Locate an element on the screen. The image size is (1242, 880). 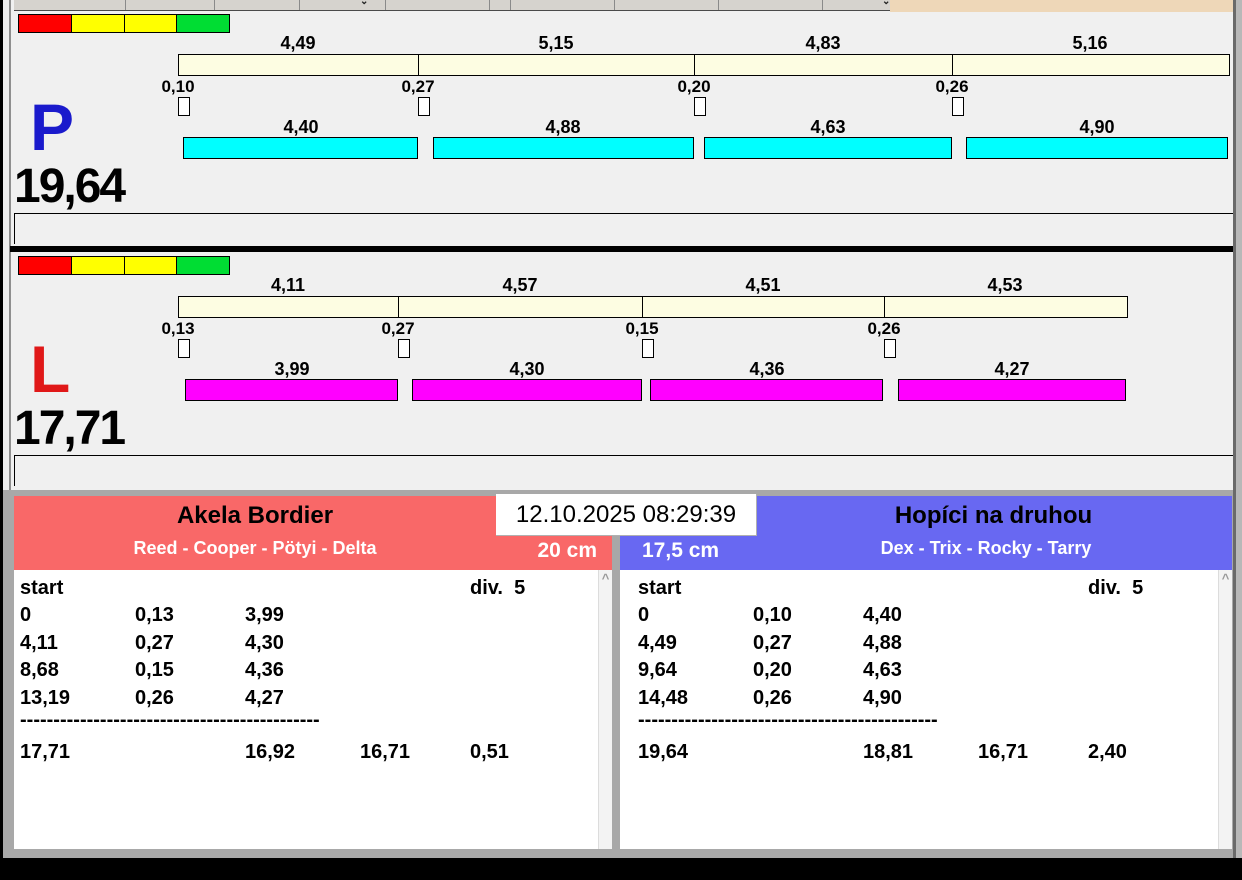
split-clean-value: 4,63 is located at coordinates (882, 670).